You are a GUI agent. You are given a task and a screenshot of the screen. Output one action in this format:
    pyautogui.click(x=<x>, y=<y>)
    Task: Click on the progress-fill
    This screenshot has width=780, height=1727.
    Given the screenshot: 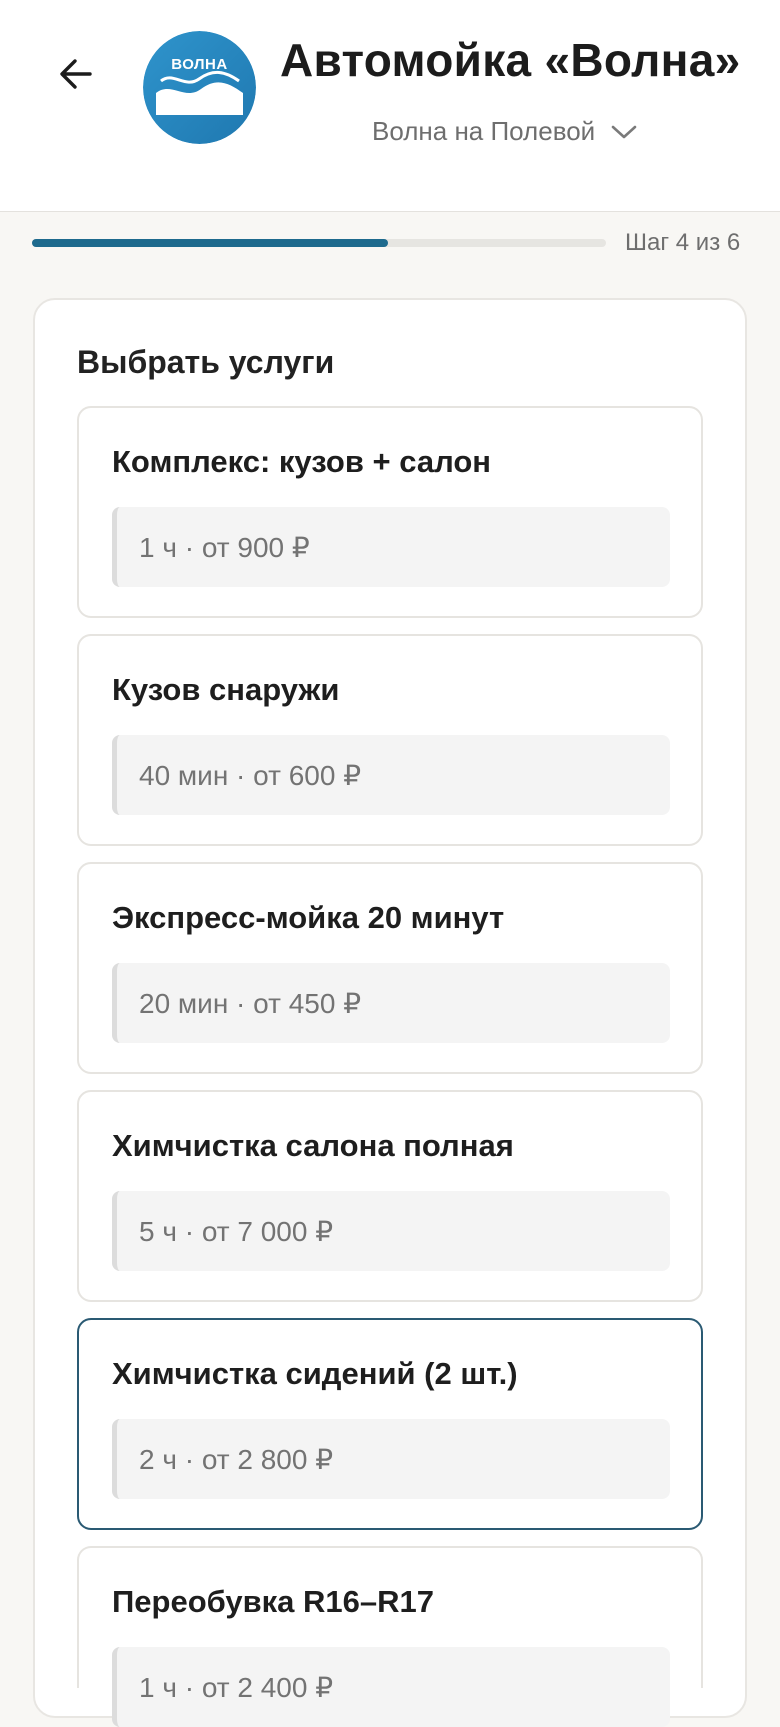 What is the action you would take?
    pyautogui.click(x=210, y=243)
    